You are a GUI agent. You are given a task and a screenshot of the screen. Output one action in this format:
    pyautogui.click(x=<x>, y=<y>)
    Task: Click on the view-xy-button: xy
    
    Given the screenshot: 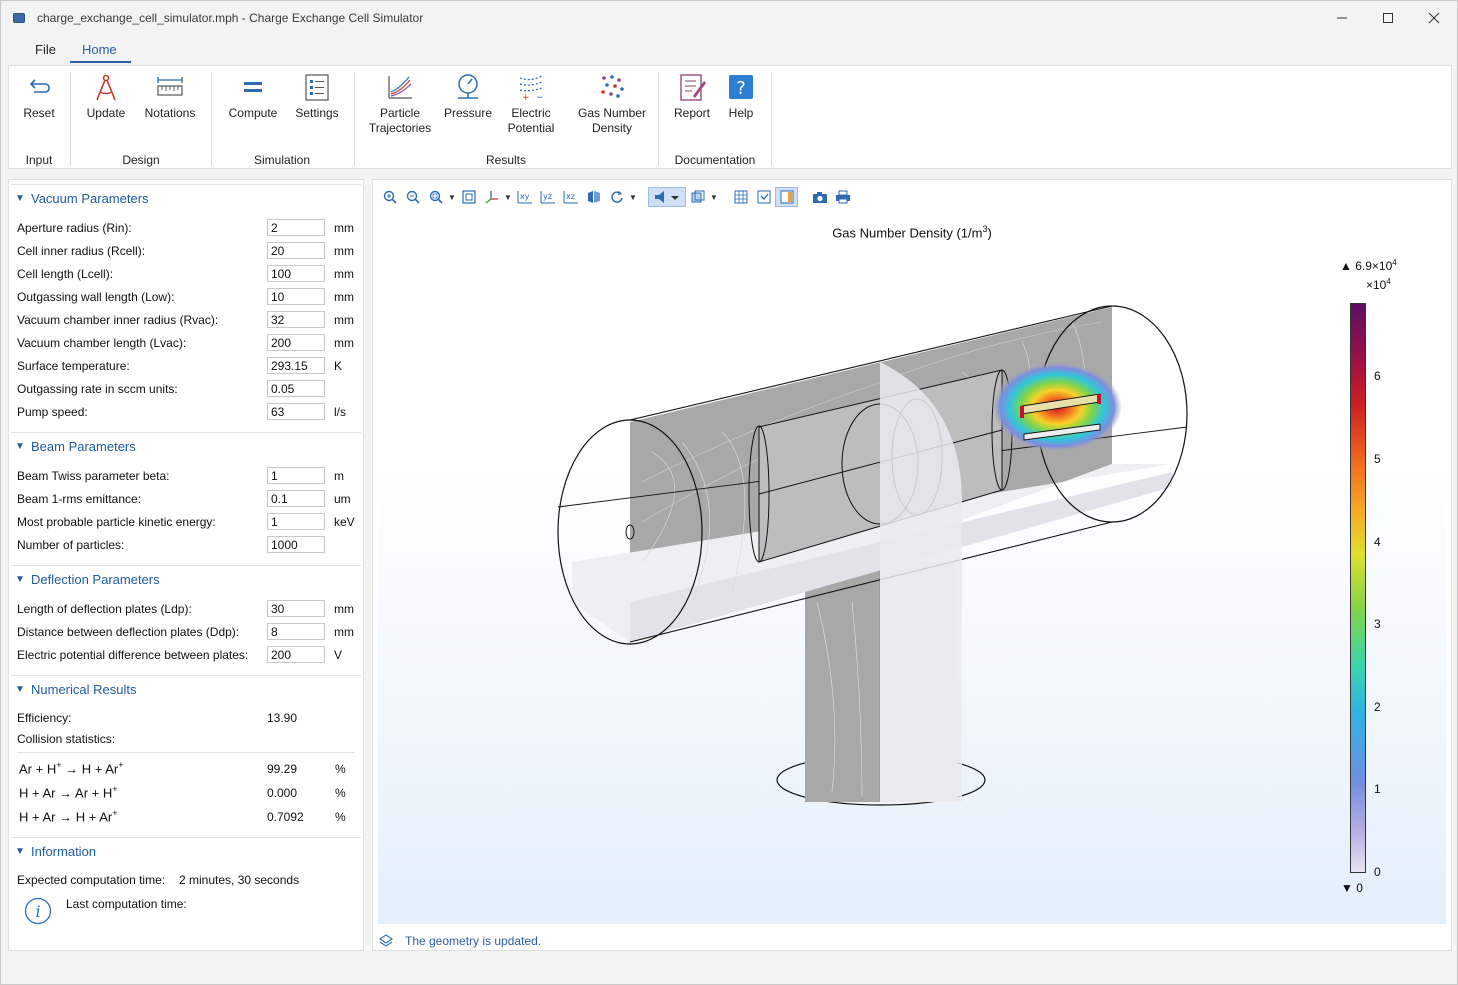 What is the action you would take?
    pyautogui.click(x=524, y=197)
    